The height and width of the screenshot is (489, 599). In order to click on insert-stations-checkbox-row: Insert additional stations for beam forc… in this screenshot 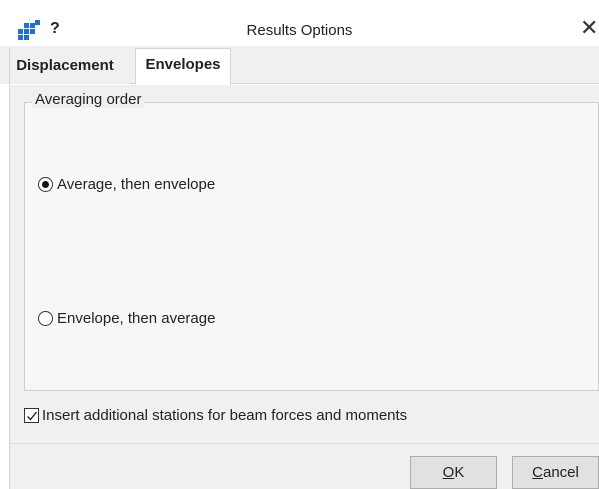, I will do `click(215, 415)`.